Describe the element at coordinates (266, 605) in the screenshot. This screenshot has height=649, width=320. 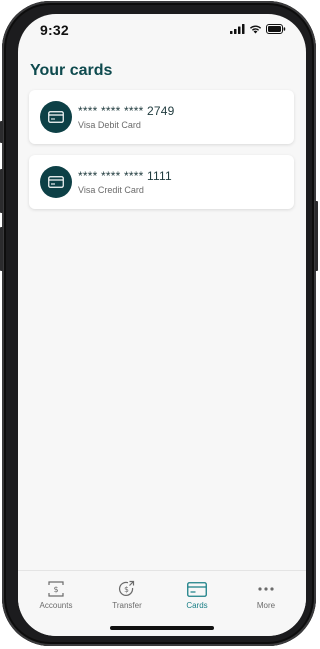
I see `tab-label: More` at that location.